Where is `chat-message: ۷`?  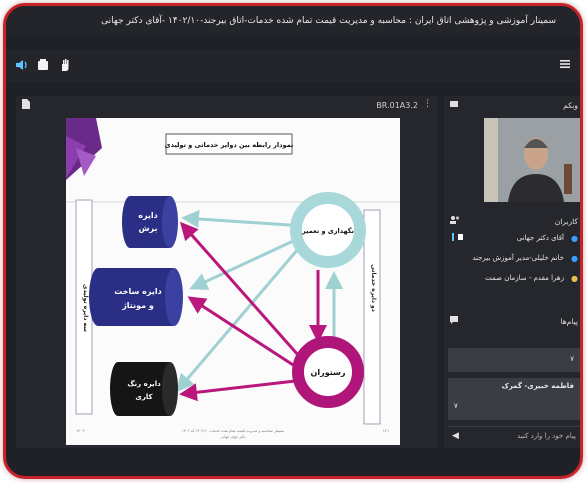
chat-message: ۷ is located at coordinates (514, 360).